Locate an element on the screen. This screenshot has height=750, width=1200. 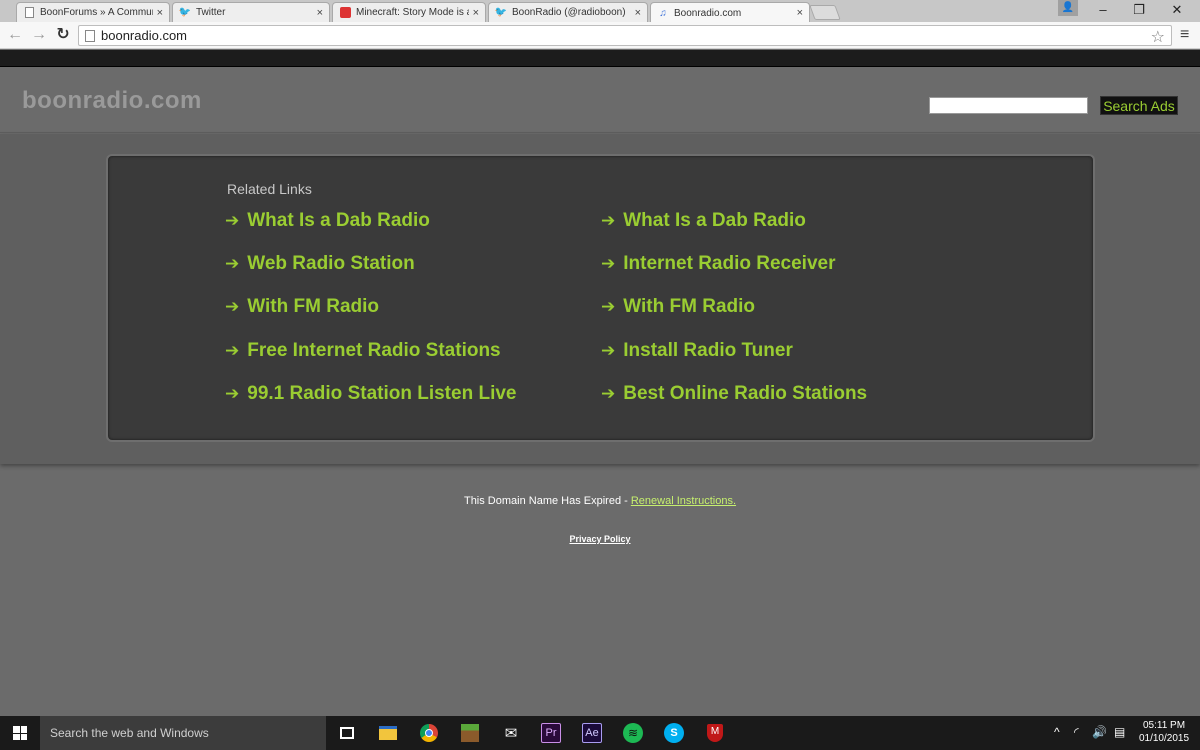
expired-text: This Domain Name Has Expired - is located at coordinates (547, 501).